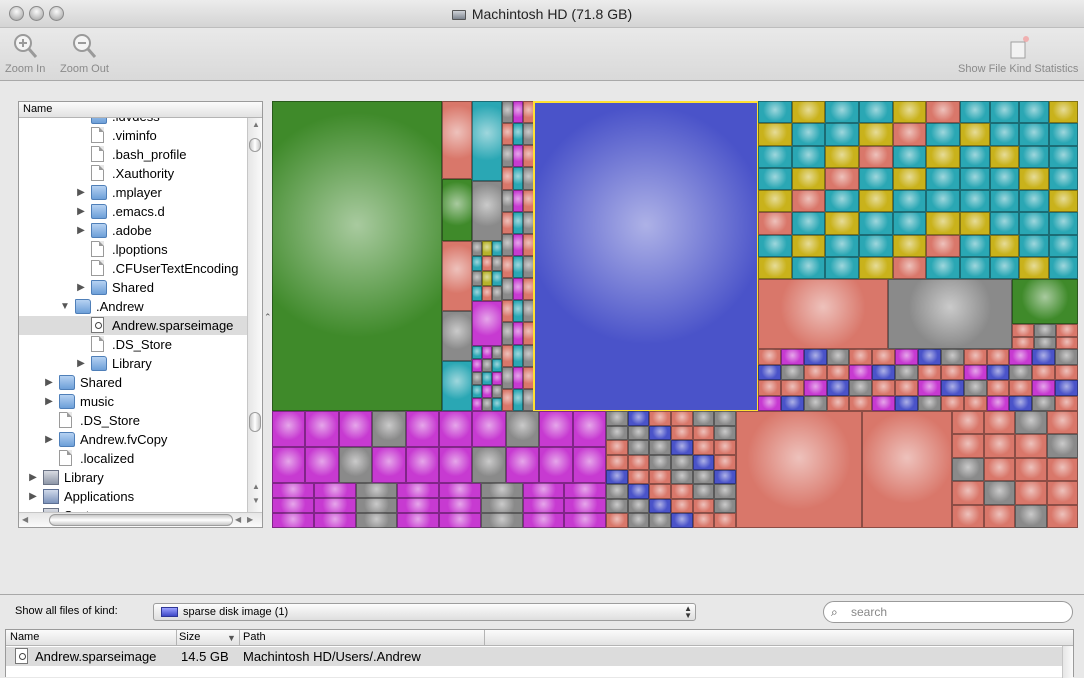 The width and height of the screenshot is (1084, 678). What do you see at coordinates (133, 249) in the screenshot?
I see `tree-row: .lpoptions` at bounding box center [133, 249].